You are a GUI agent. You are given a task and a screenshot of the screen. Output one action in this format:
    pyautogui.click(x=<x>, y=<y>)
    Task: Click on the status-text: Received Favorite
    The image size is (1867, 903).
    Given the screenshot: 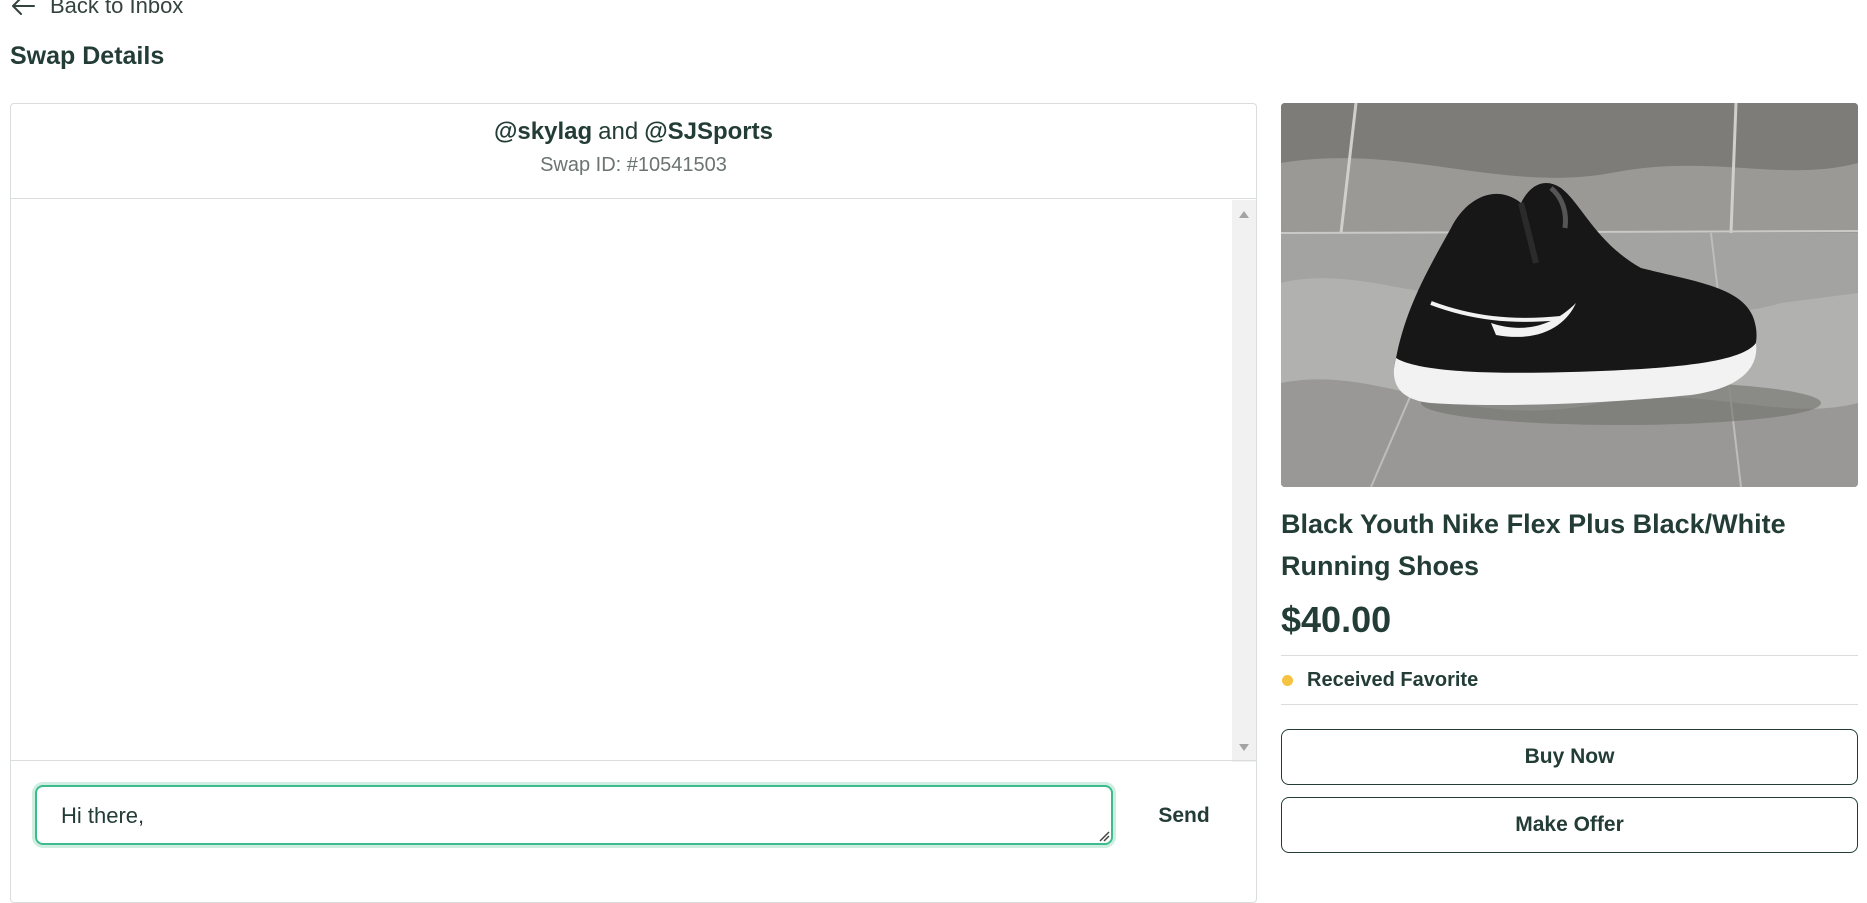 What is the action you would take?
    pyautogui.click(x=1393, y=679)
    